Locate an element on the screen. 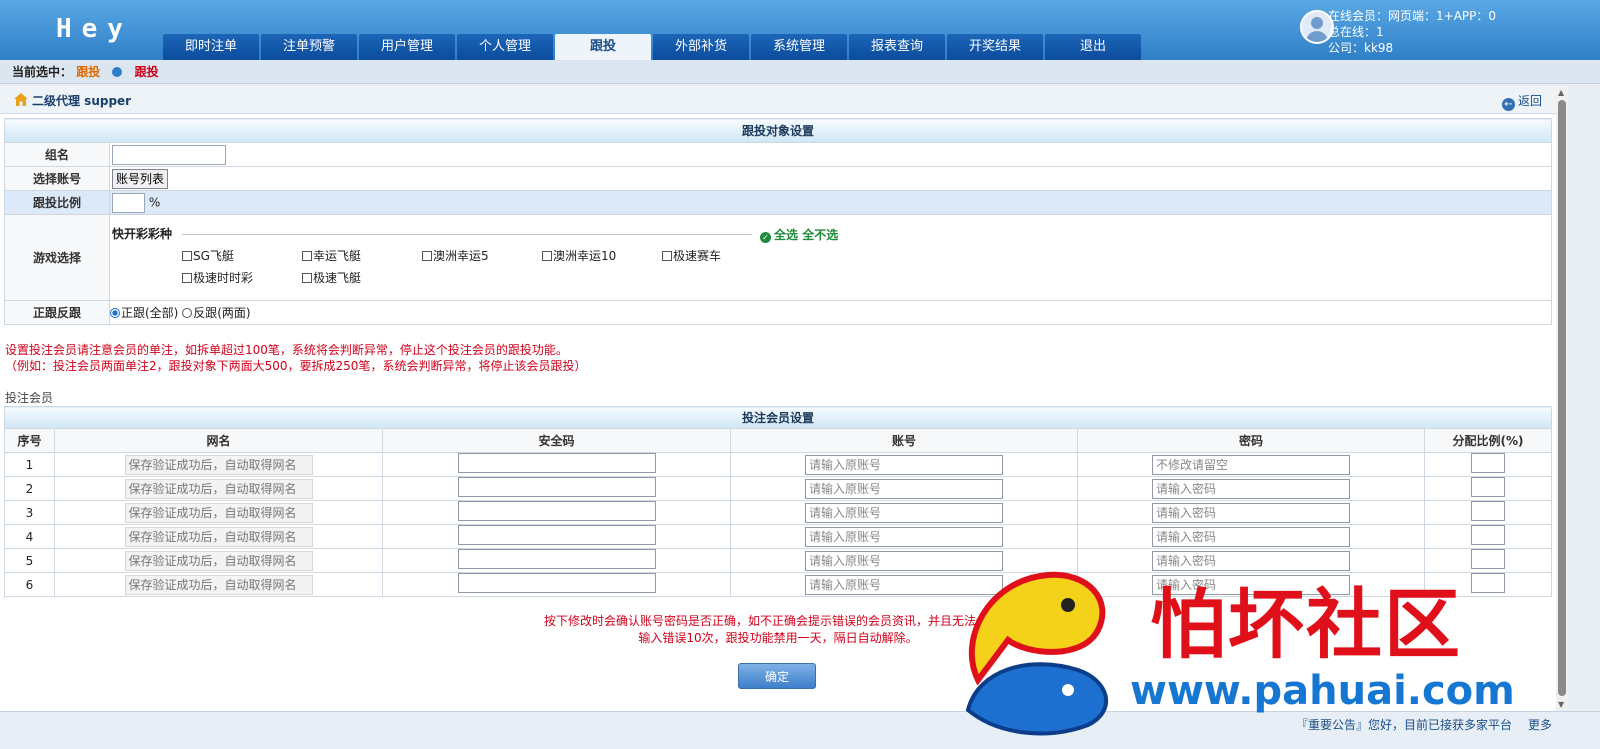 The image size is (1600, 749). tab-instant-bets: 即时注单 is located at coordinates (211, 47).